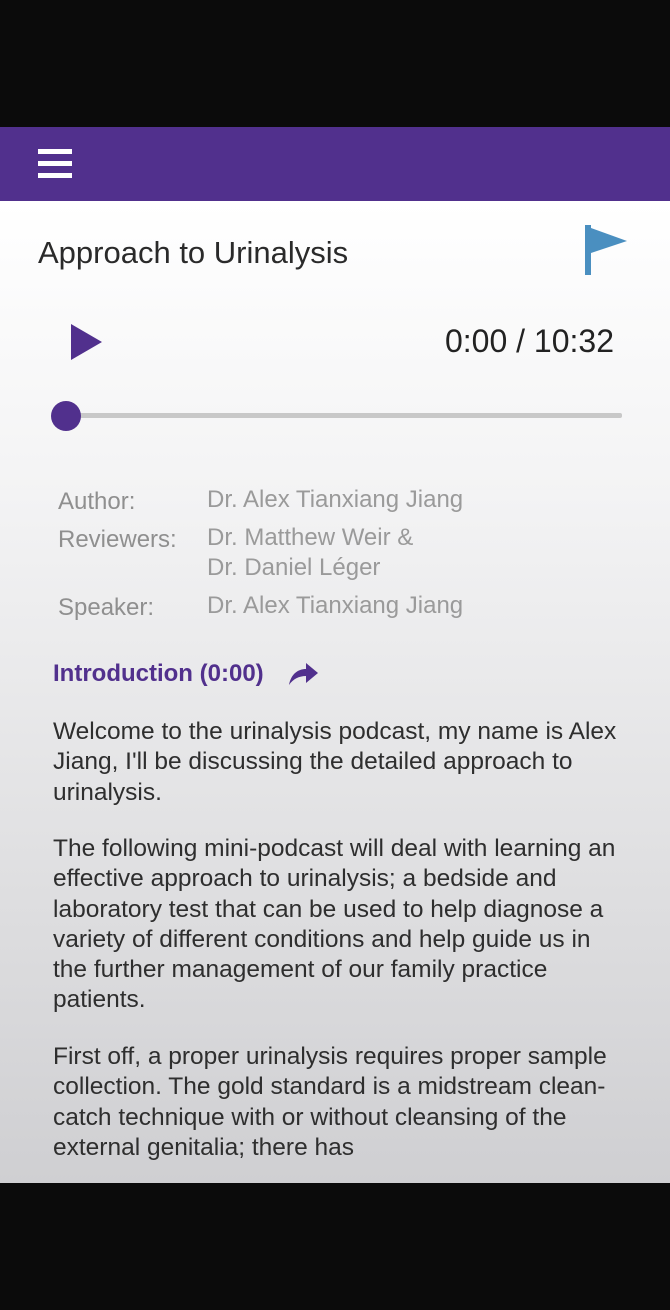 The image size is (670, 1310). I want to click on flag-icon-svg, so click(606, 250).